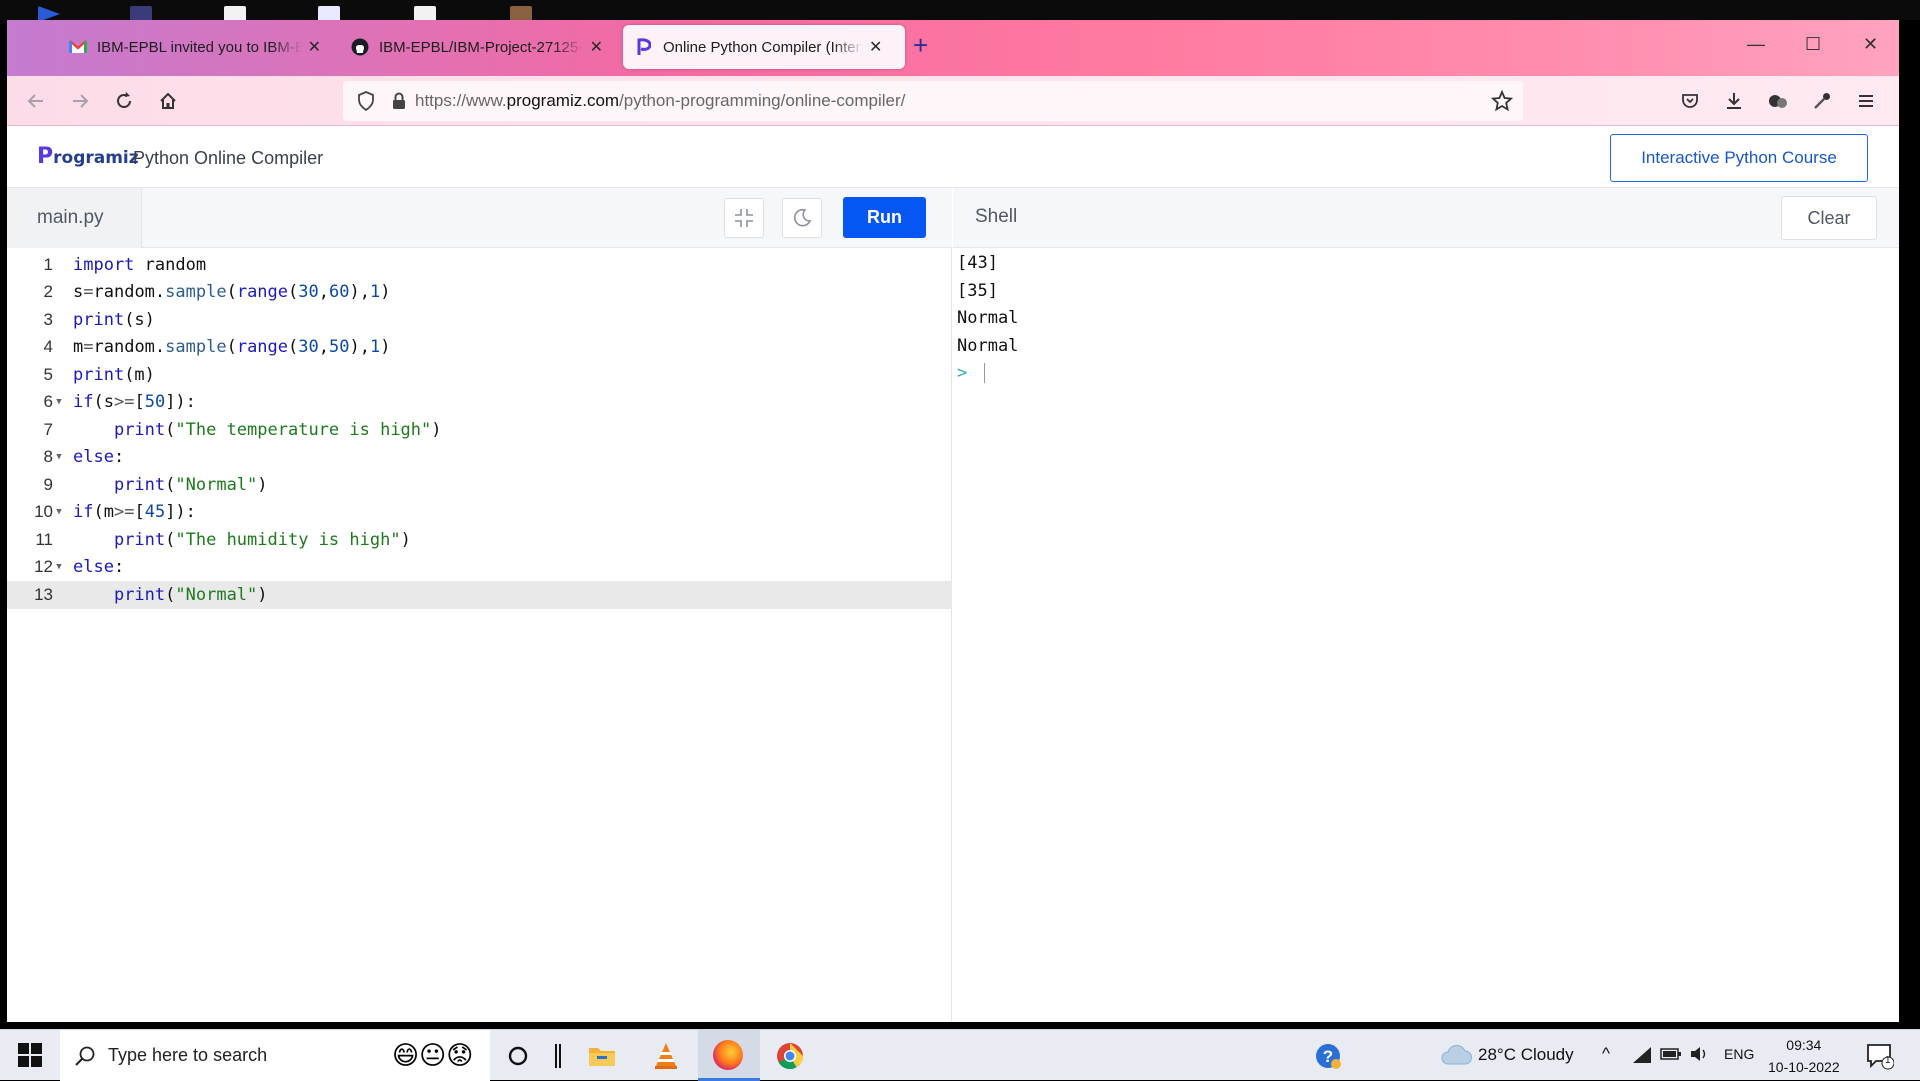 This screenshot has height=1081, width=1920. Describe the element at coordinates (36, 101) in the screenshot. I see `back-icon` at that location.